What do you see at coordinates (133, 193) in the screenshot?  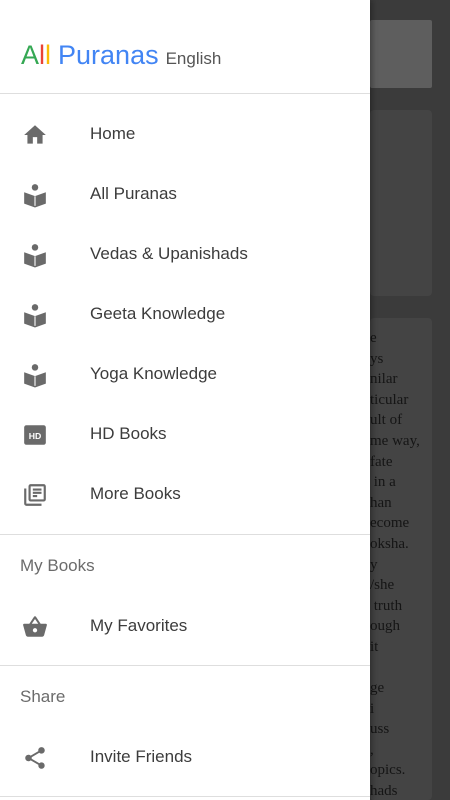 I see `menu-item-label: All Puranas` at bounding box center [133, 193].